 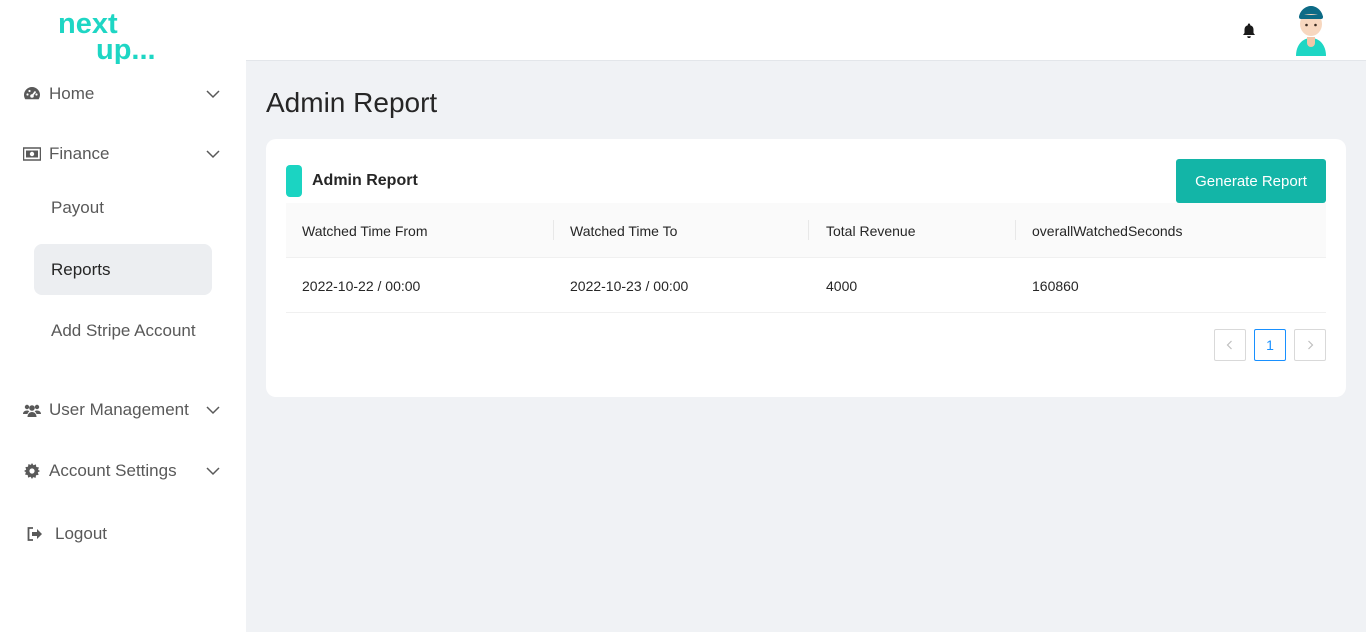 I want to click on bell-icon, so click(x=1249, y=31).